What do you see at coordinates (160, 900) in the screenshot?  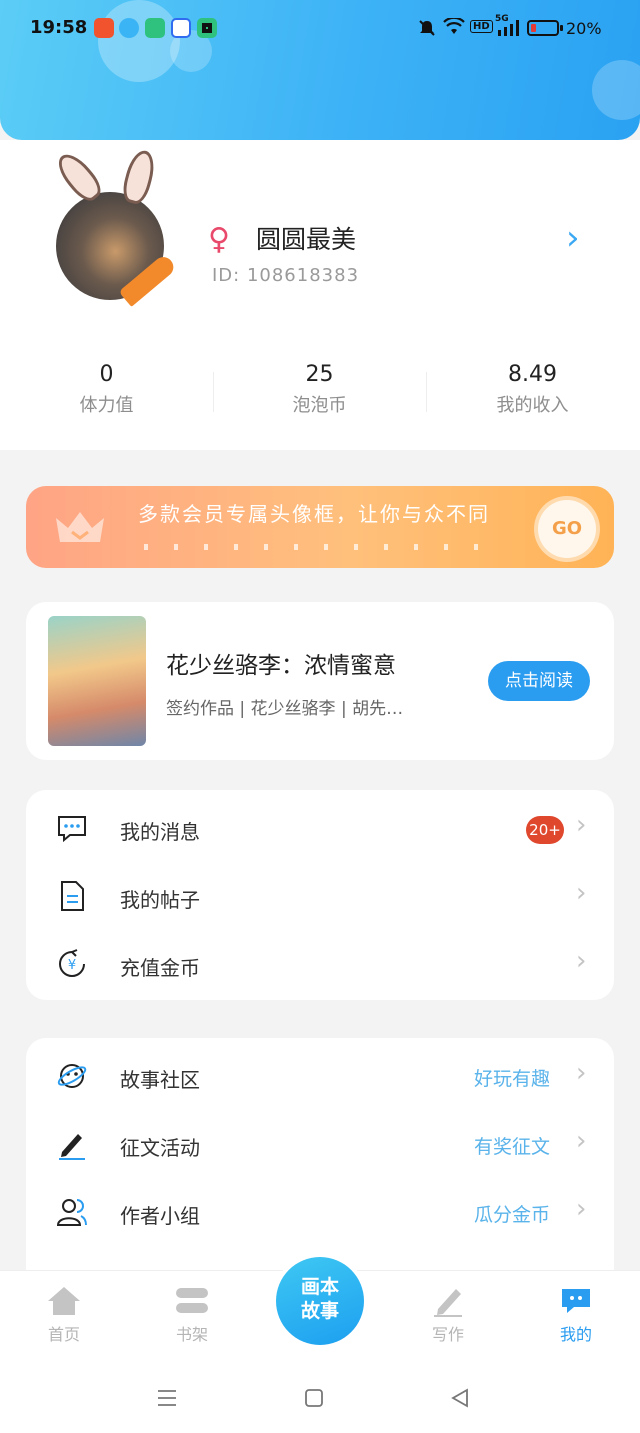 I see `menu-item-label: 我的帖子` at bounding box center [160, 900].